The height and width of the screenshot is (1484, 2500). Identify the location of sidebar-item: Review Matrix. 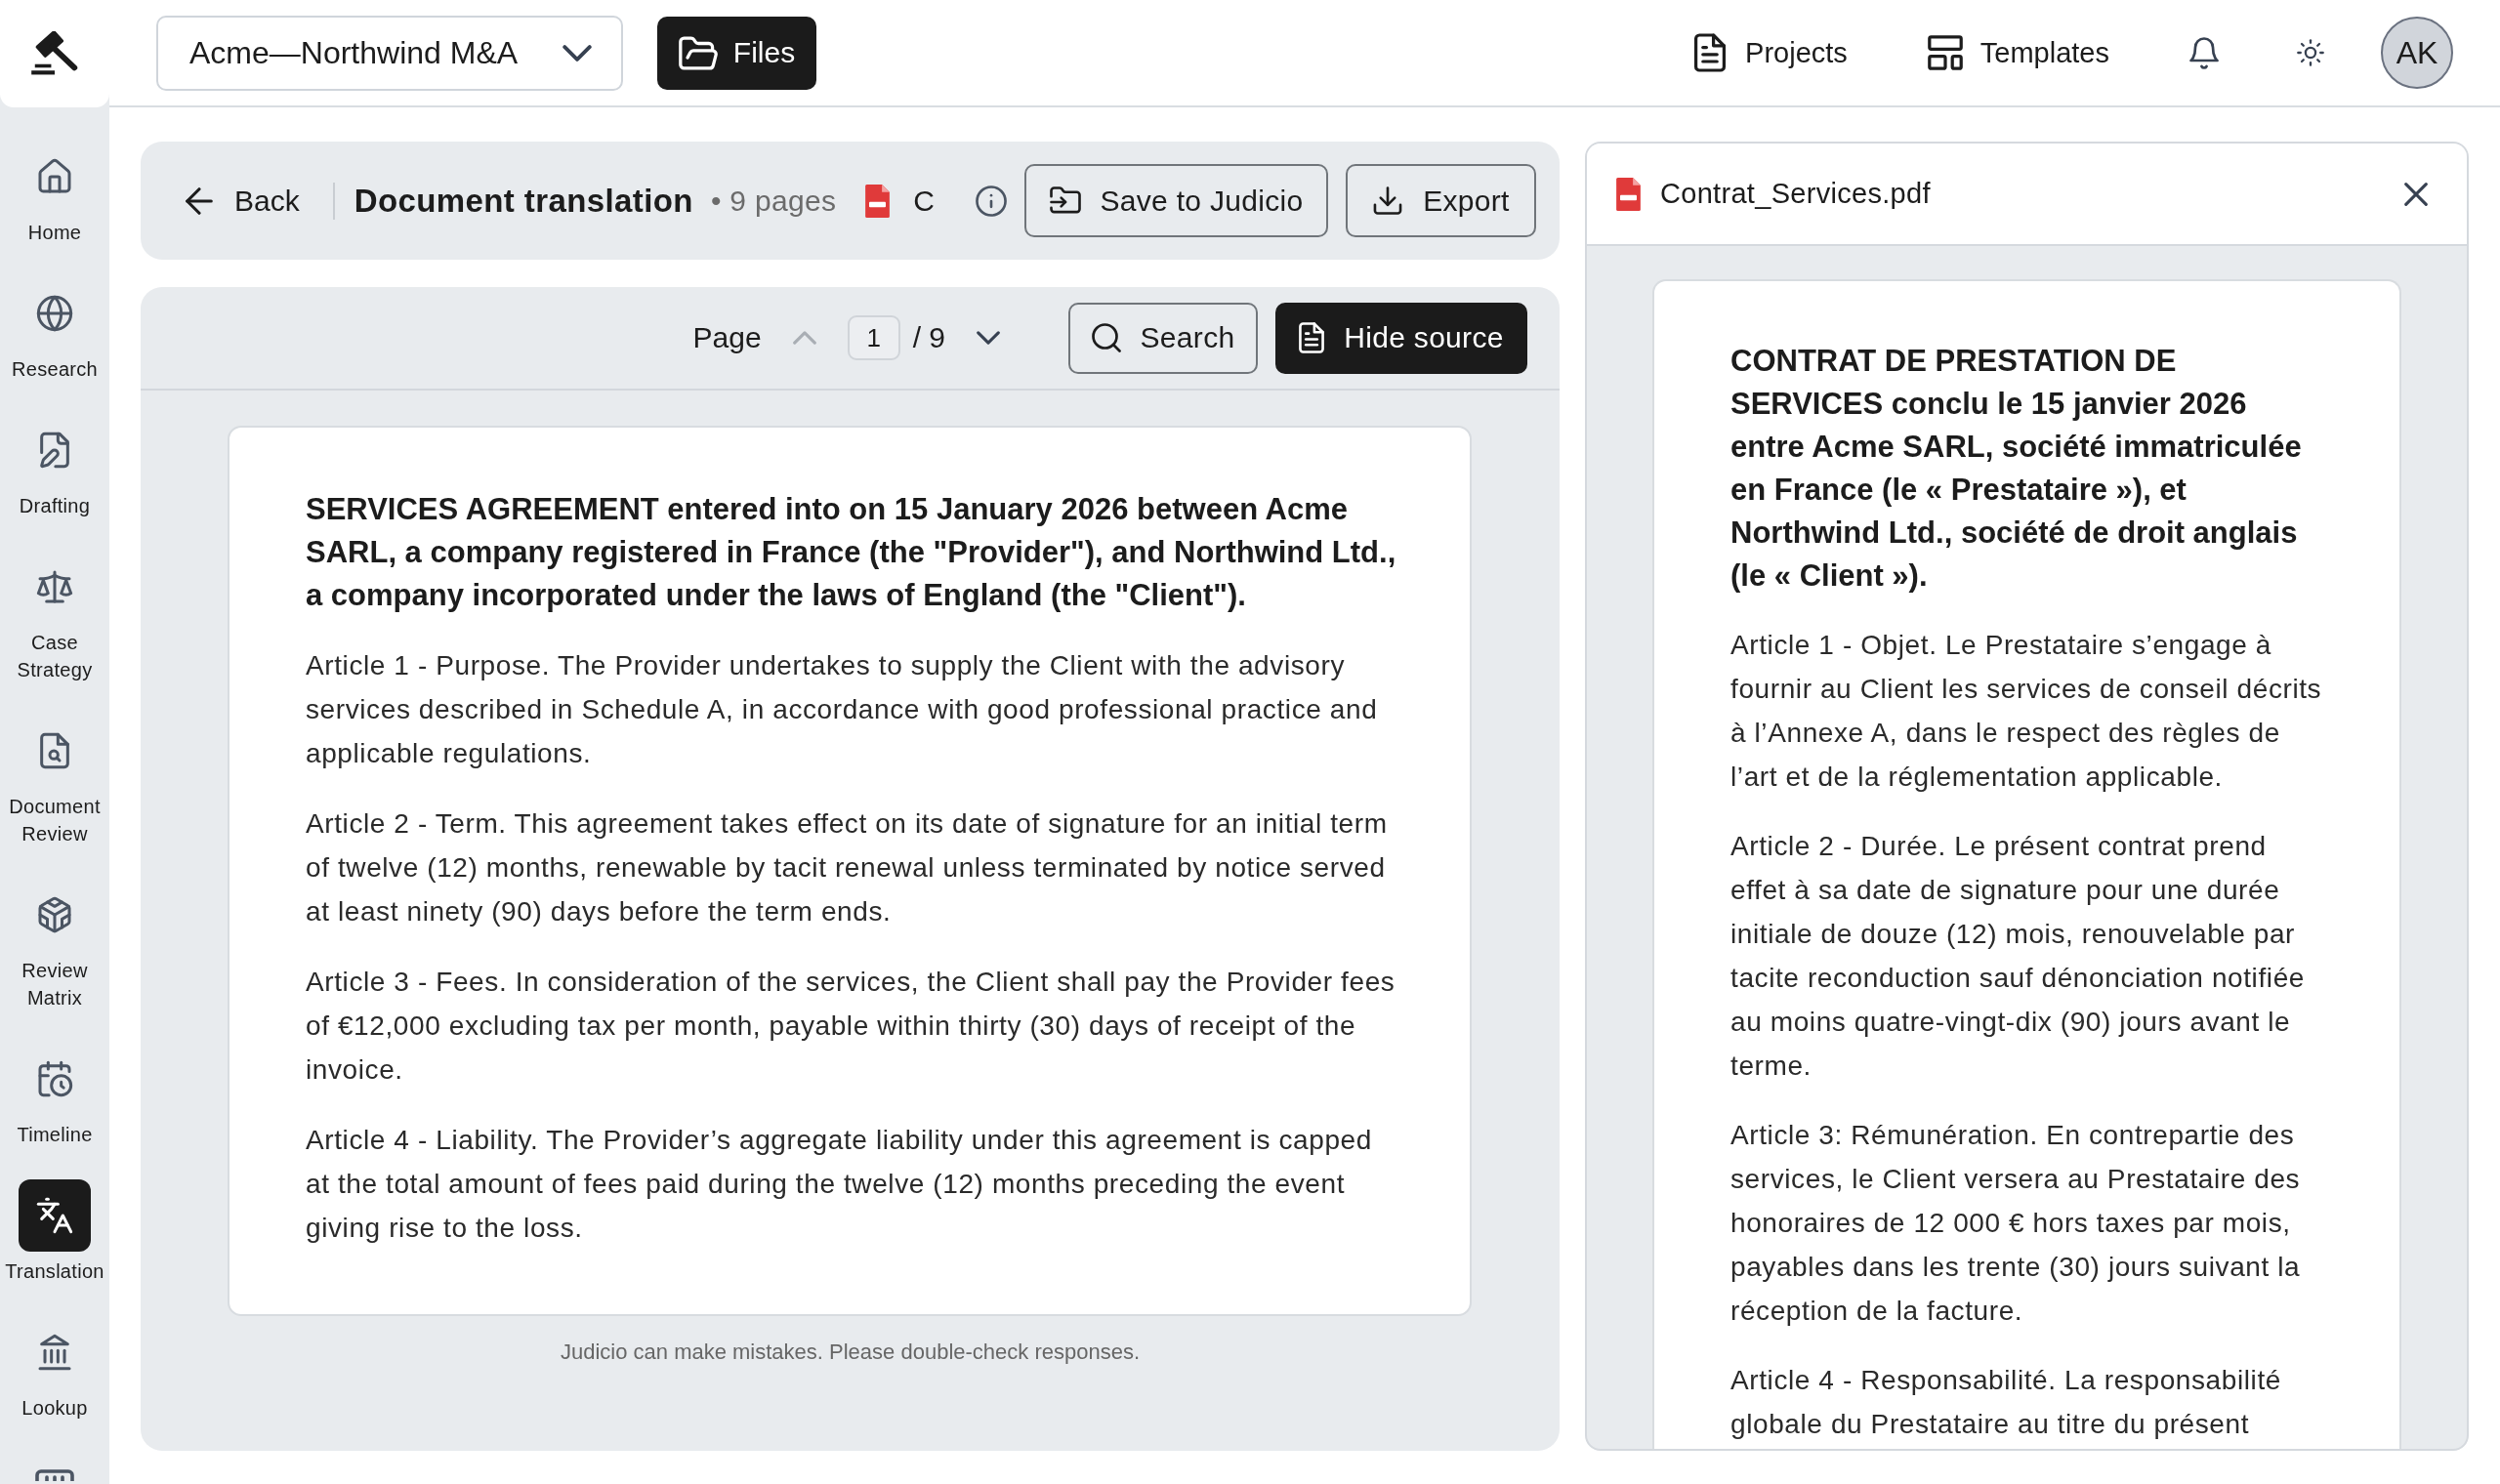
(54, 945).